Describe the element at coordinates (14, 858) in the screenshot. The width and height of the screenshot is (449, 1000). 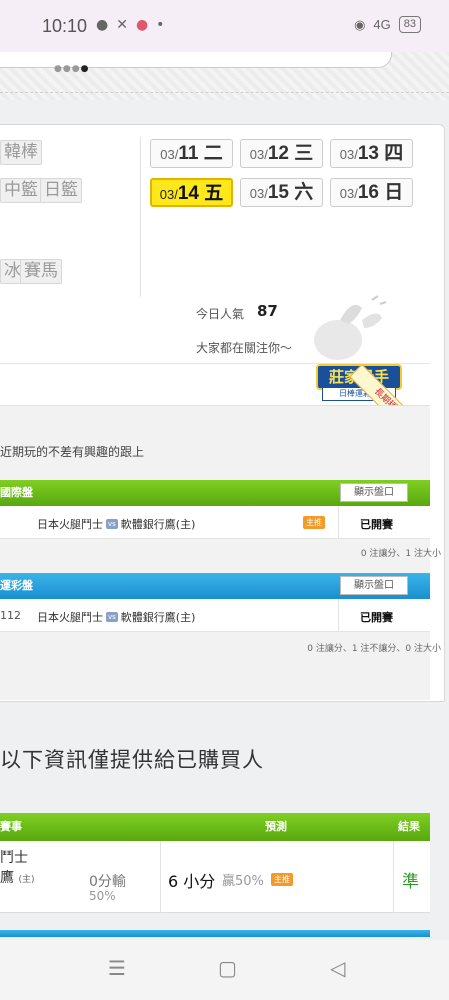
I see `team-away: 鬥士` at that location.